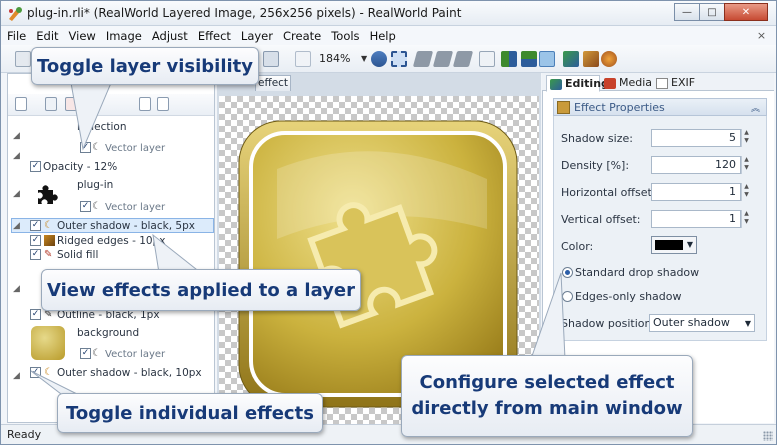 The image size is (777, 445). I want to click on menu-file: File, so click(16, 36).